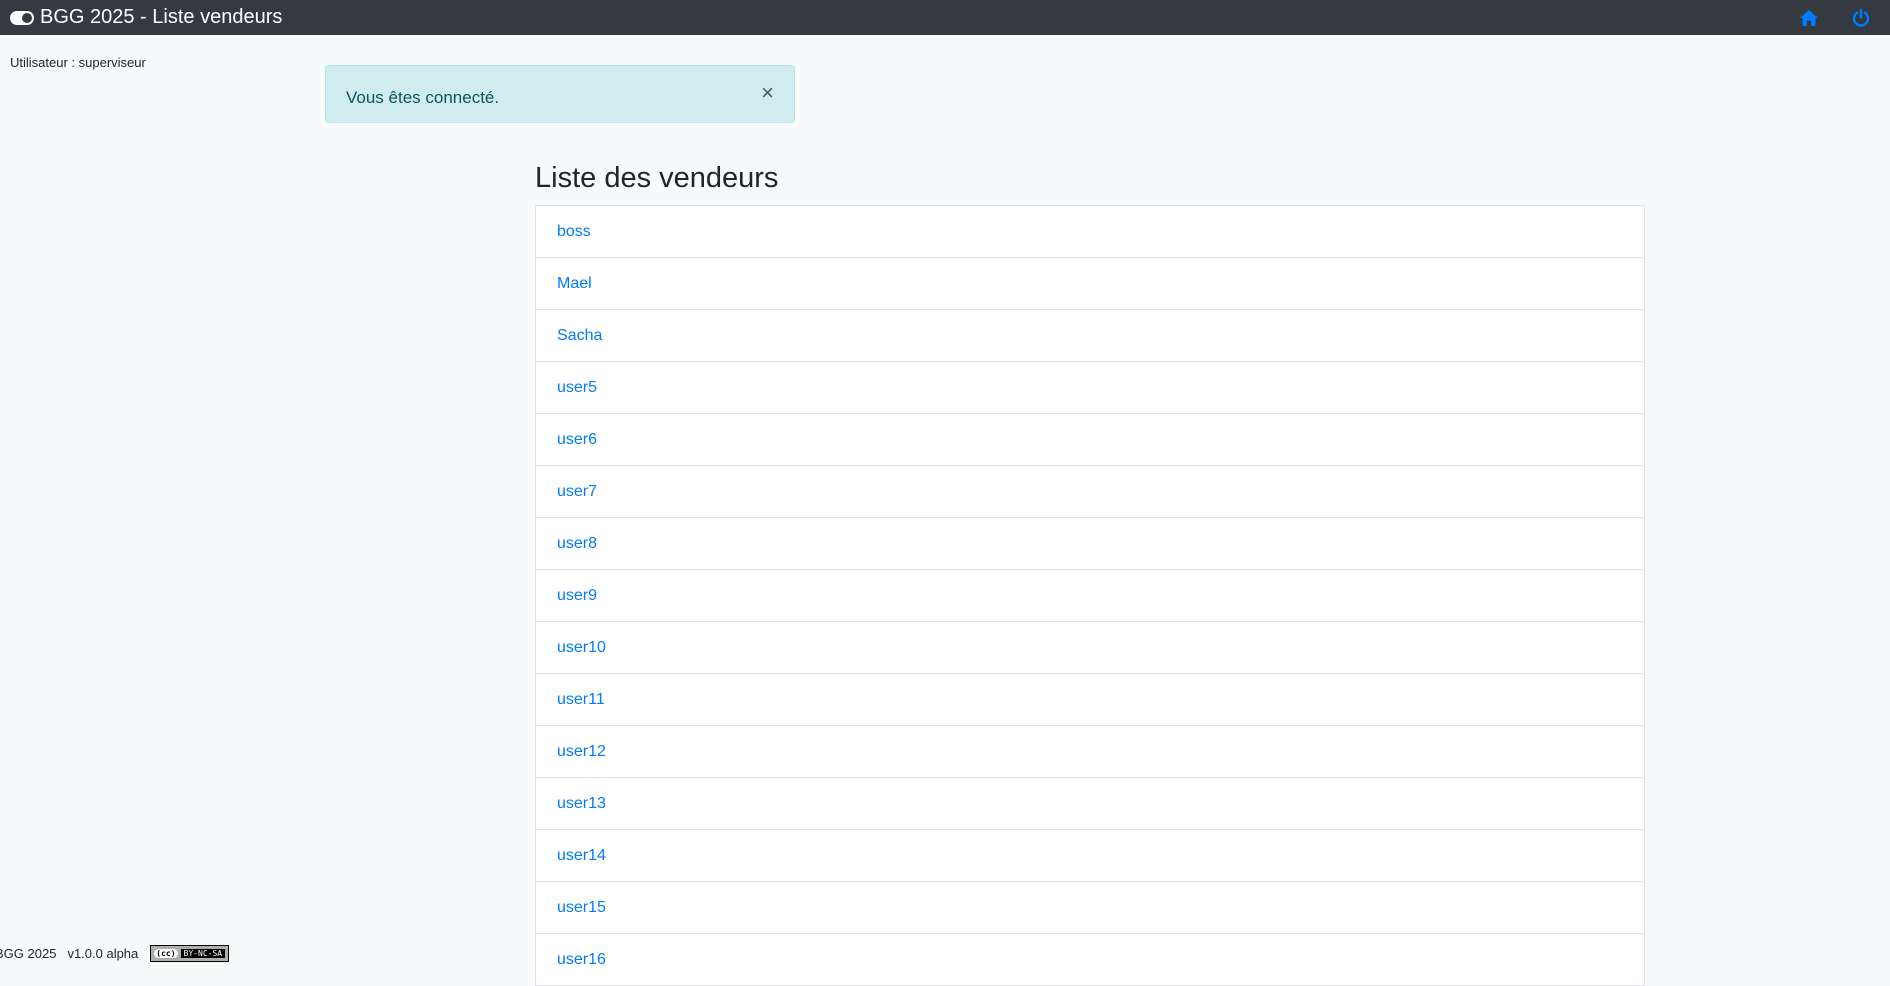  What do you see at coordinates (560, 94) in the screenshot?
I see `login-success-alert: Vous êtes connecté. ×` at bounding box center [560, 94].